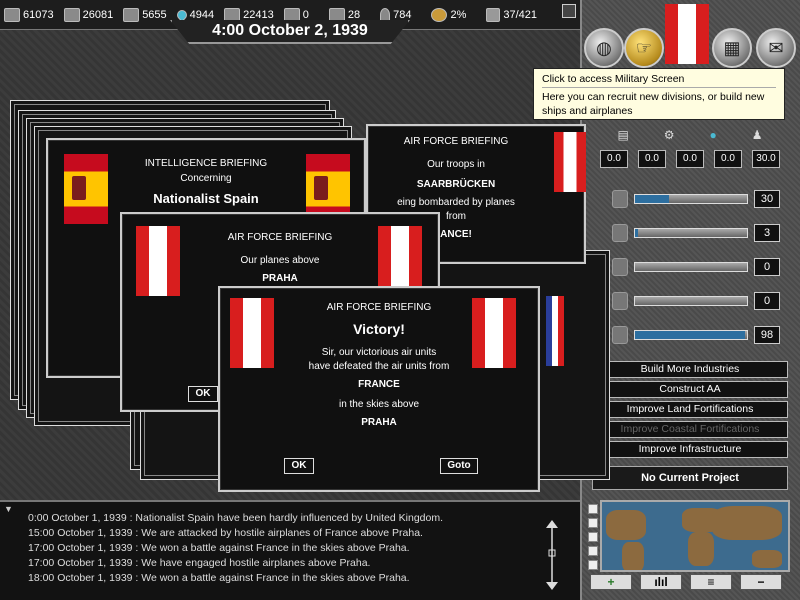 This screenshot has height=600, width=800. I want to click on minimize-topbar-button, so click(569, 11).